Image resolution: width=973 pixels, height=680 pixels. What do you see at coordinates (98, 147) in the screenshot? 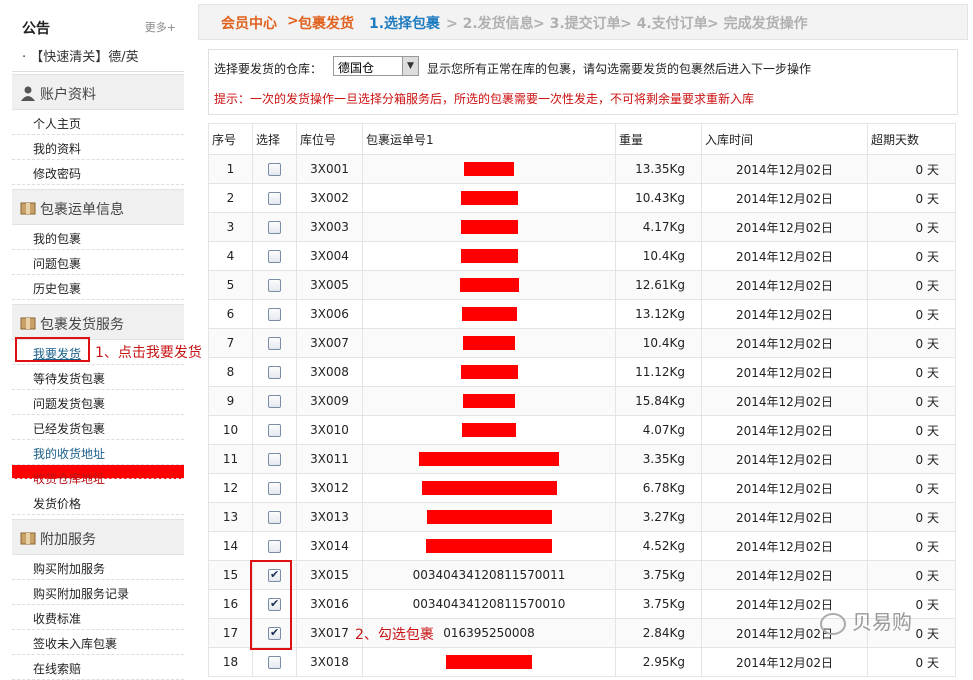
I see `sidebar-item-profile: 我的资料` at bounding box center [98, 147].